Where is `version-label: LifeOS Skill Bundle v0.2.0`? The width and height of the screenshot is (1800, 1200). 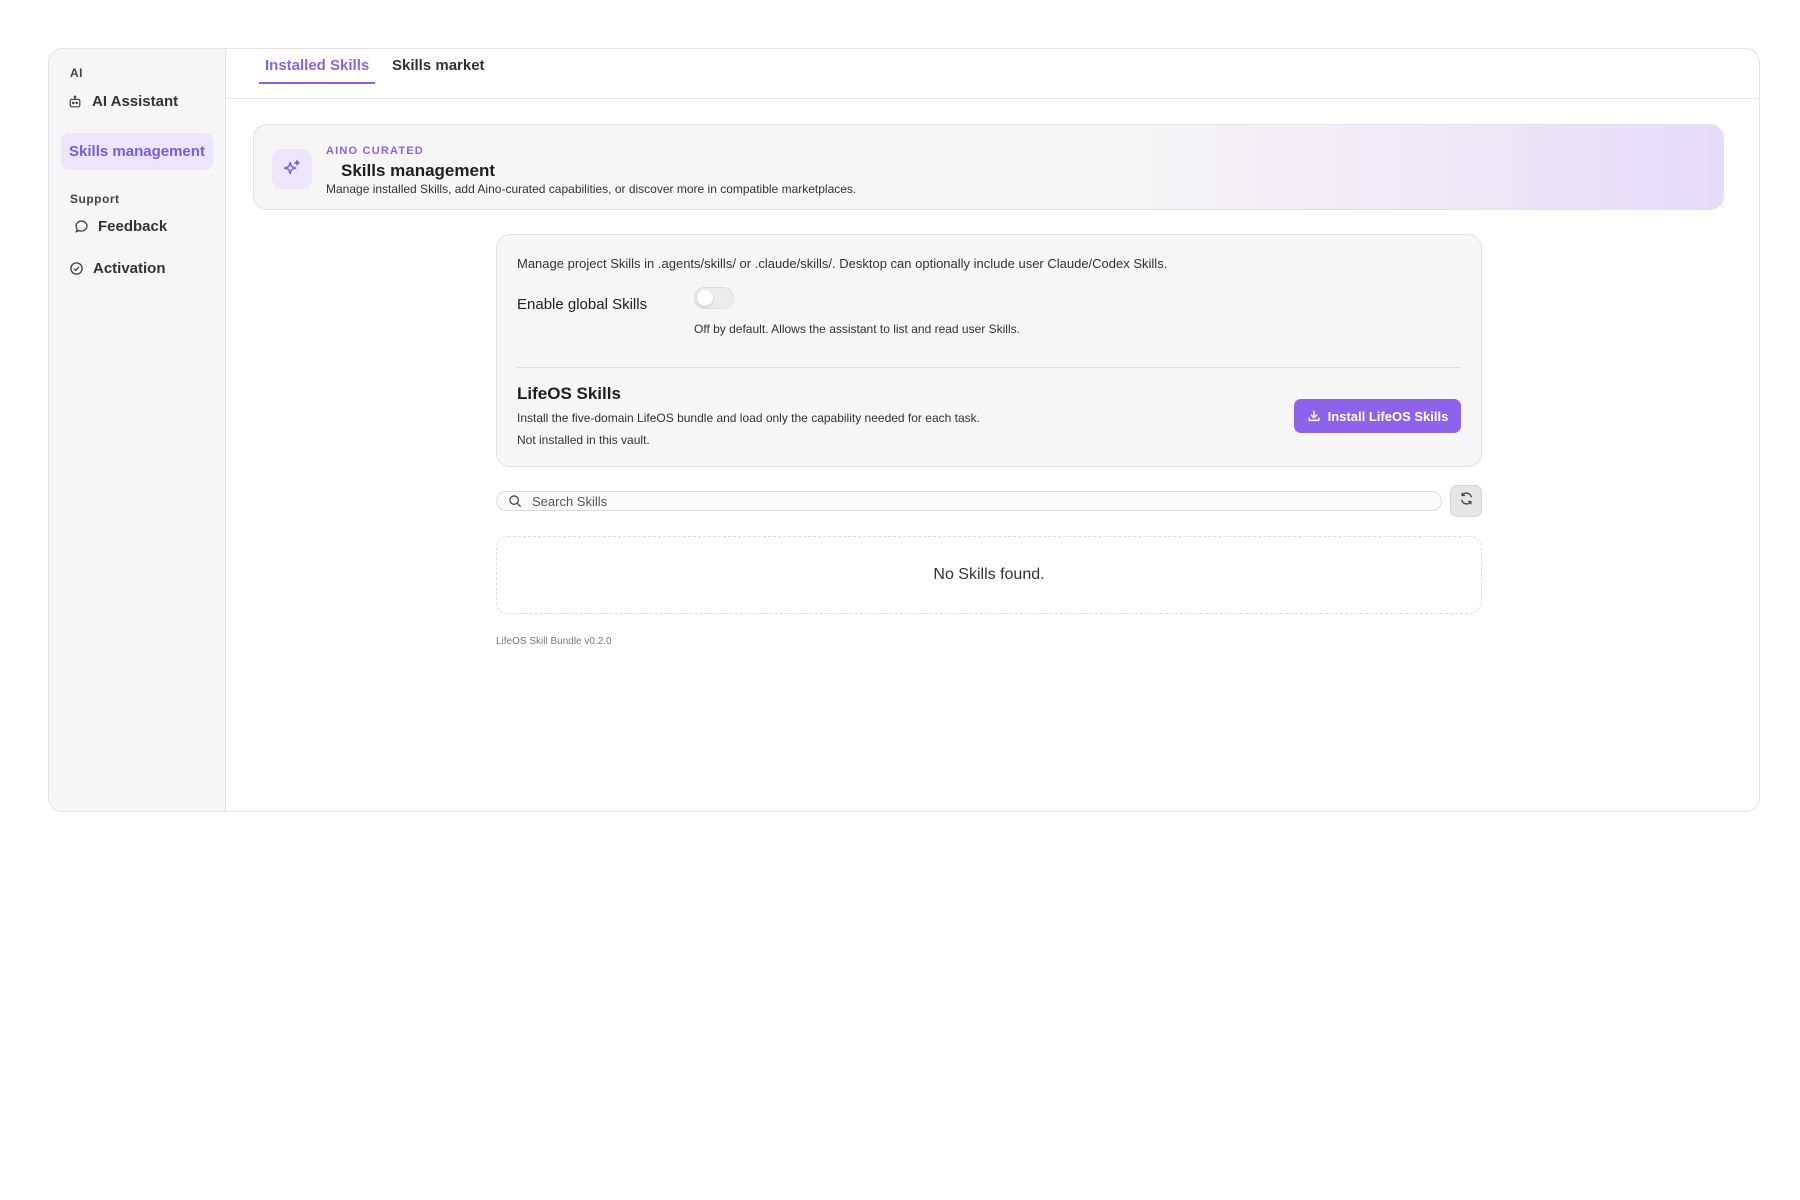
version-label: LifeOS Skill Bundle v0.2.0 is located at coordinates (554, 641).